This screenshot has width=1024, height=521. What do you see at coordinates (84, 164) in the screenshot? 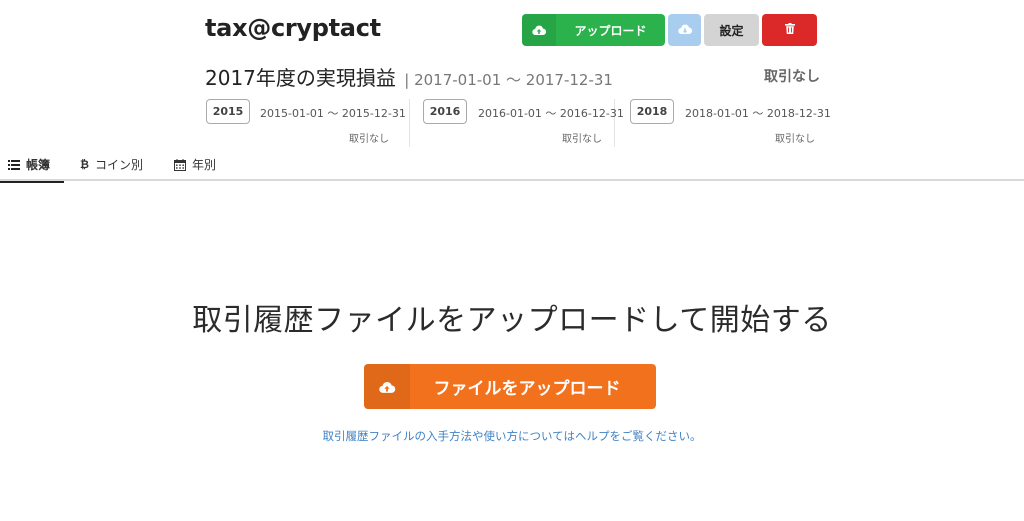
I see `bitcoin-icon: ₿` at bounding box center [84, 164].